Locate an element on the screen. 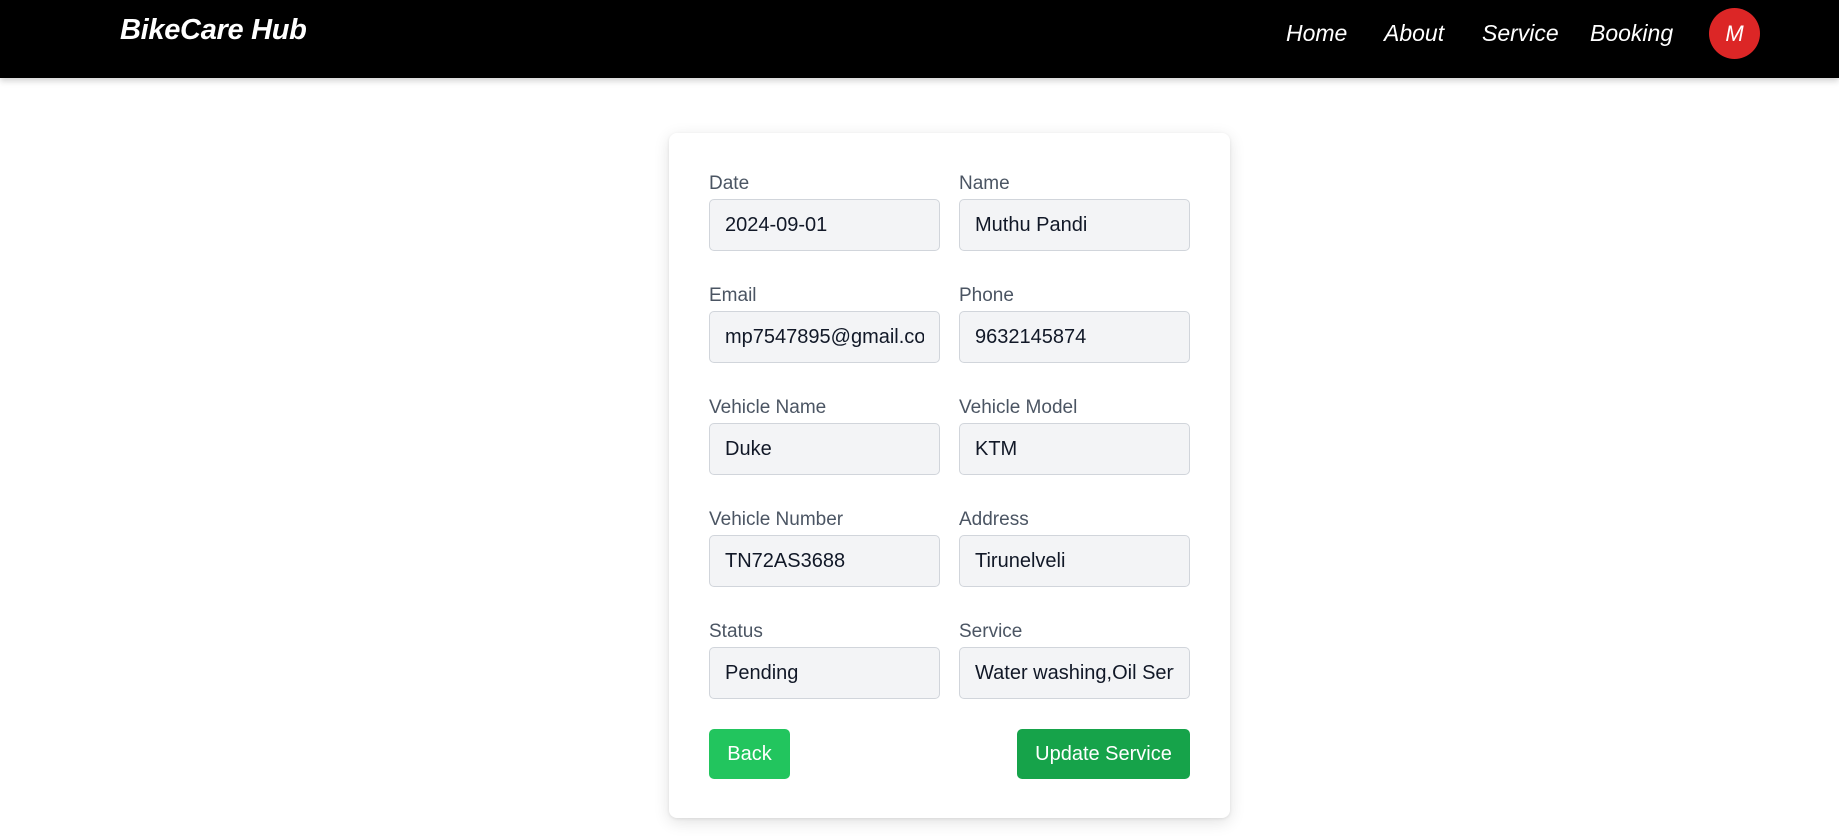 This screenshot has height=840, width=1839. phone-input is located at coordinates (1074, 337).